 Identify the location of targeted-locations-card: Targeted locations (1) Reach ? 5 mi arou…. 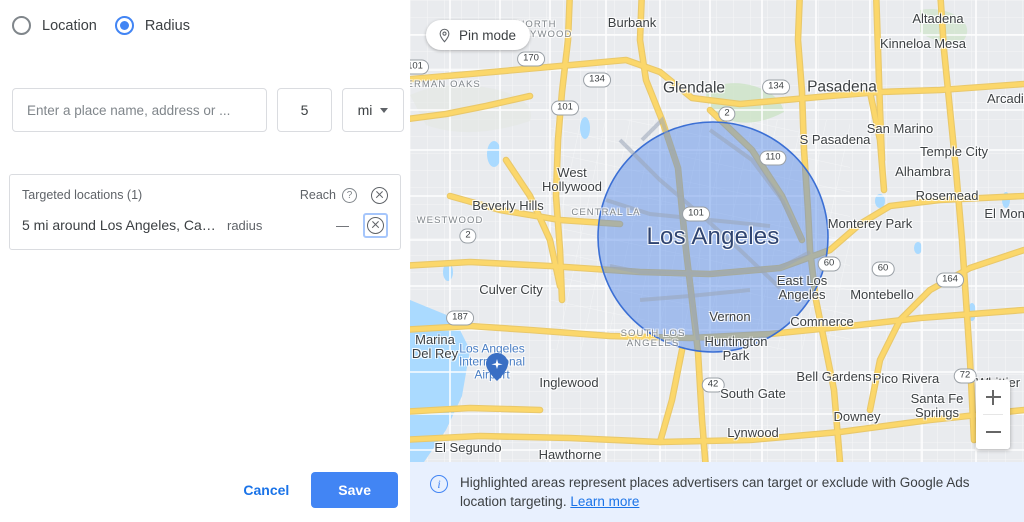
(205, 212).